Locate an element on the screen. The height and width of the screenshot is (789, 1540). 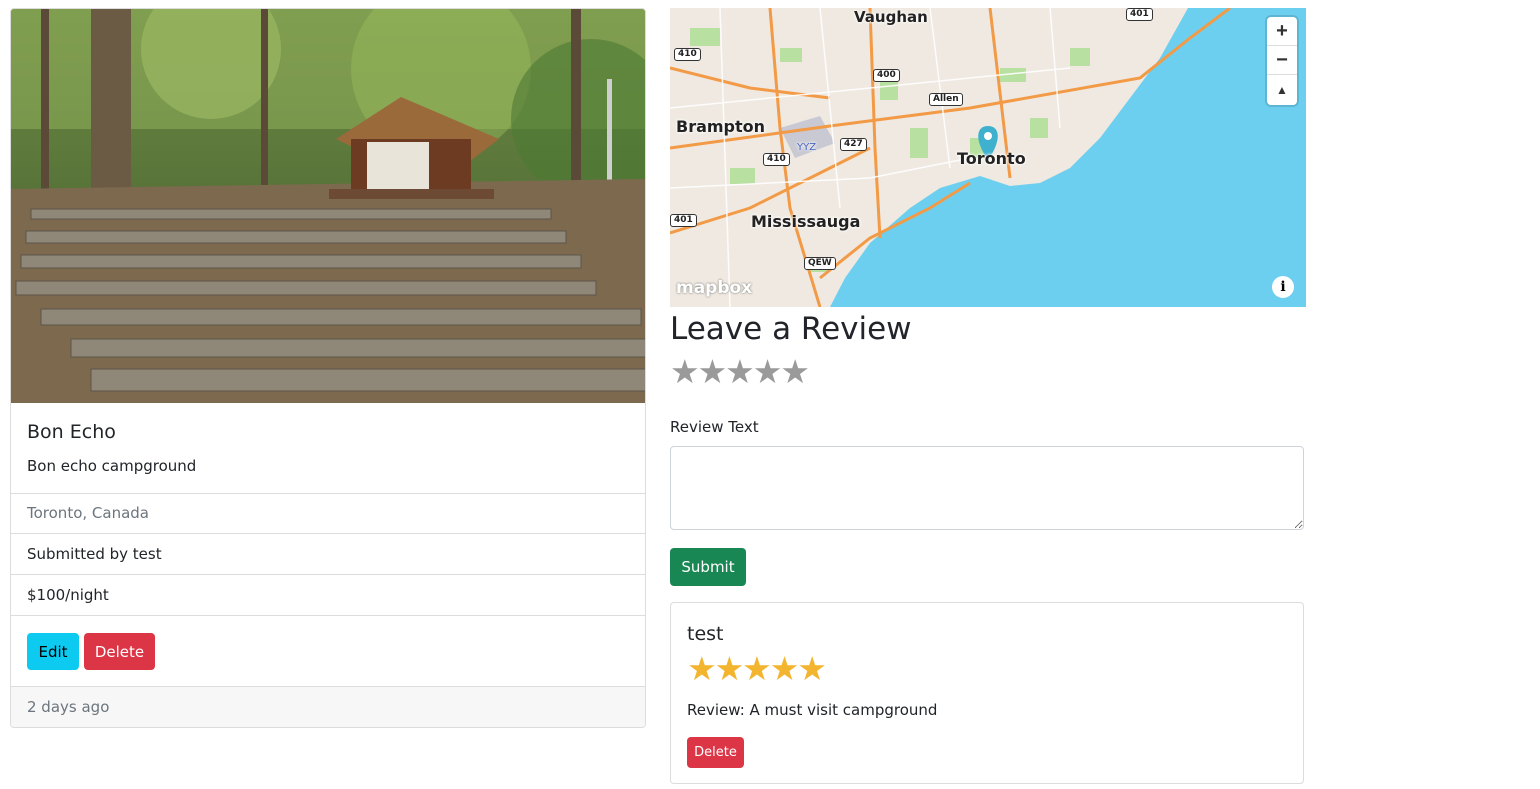
price-text: $100/night is located at coordinates (68, 595).